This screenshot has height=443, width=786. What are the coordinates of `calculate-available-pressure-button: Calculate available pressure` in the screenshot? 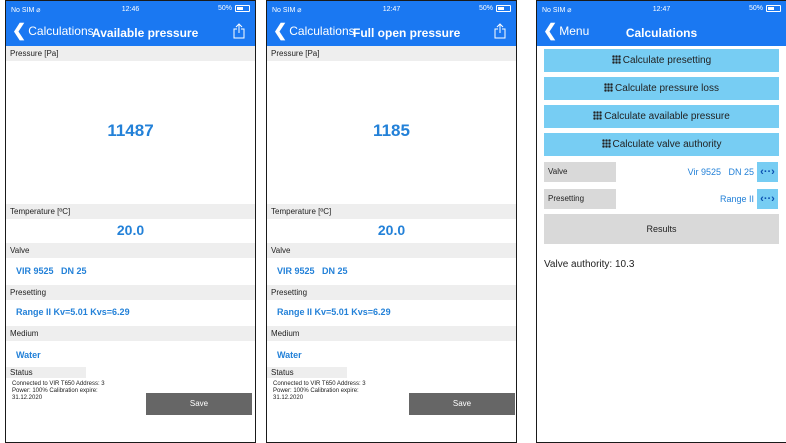 It's located at (661, 116).